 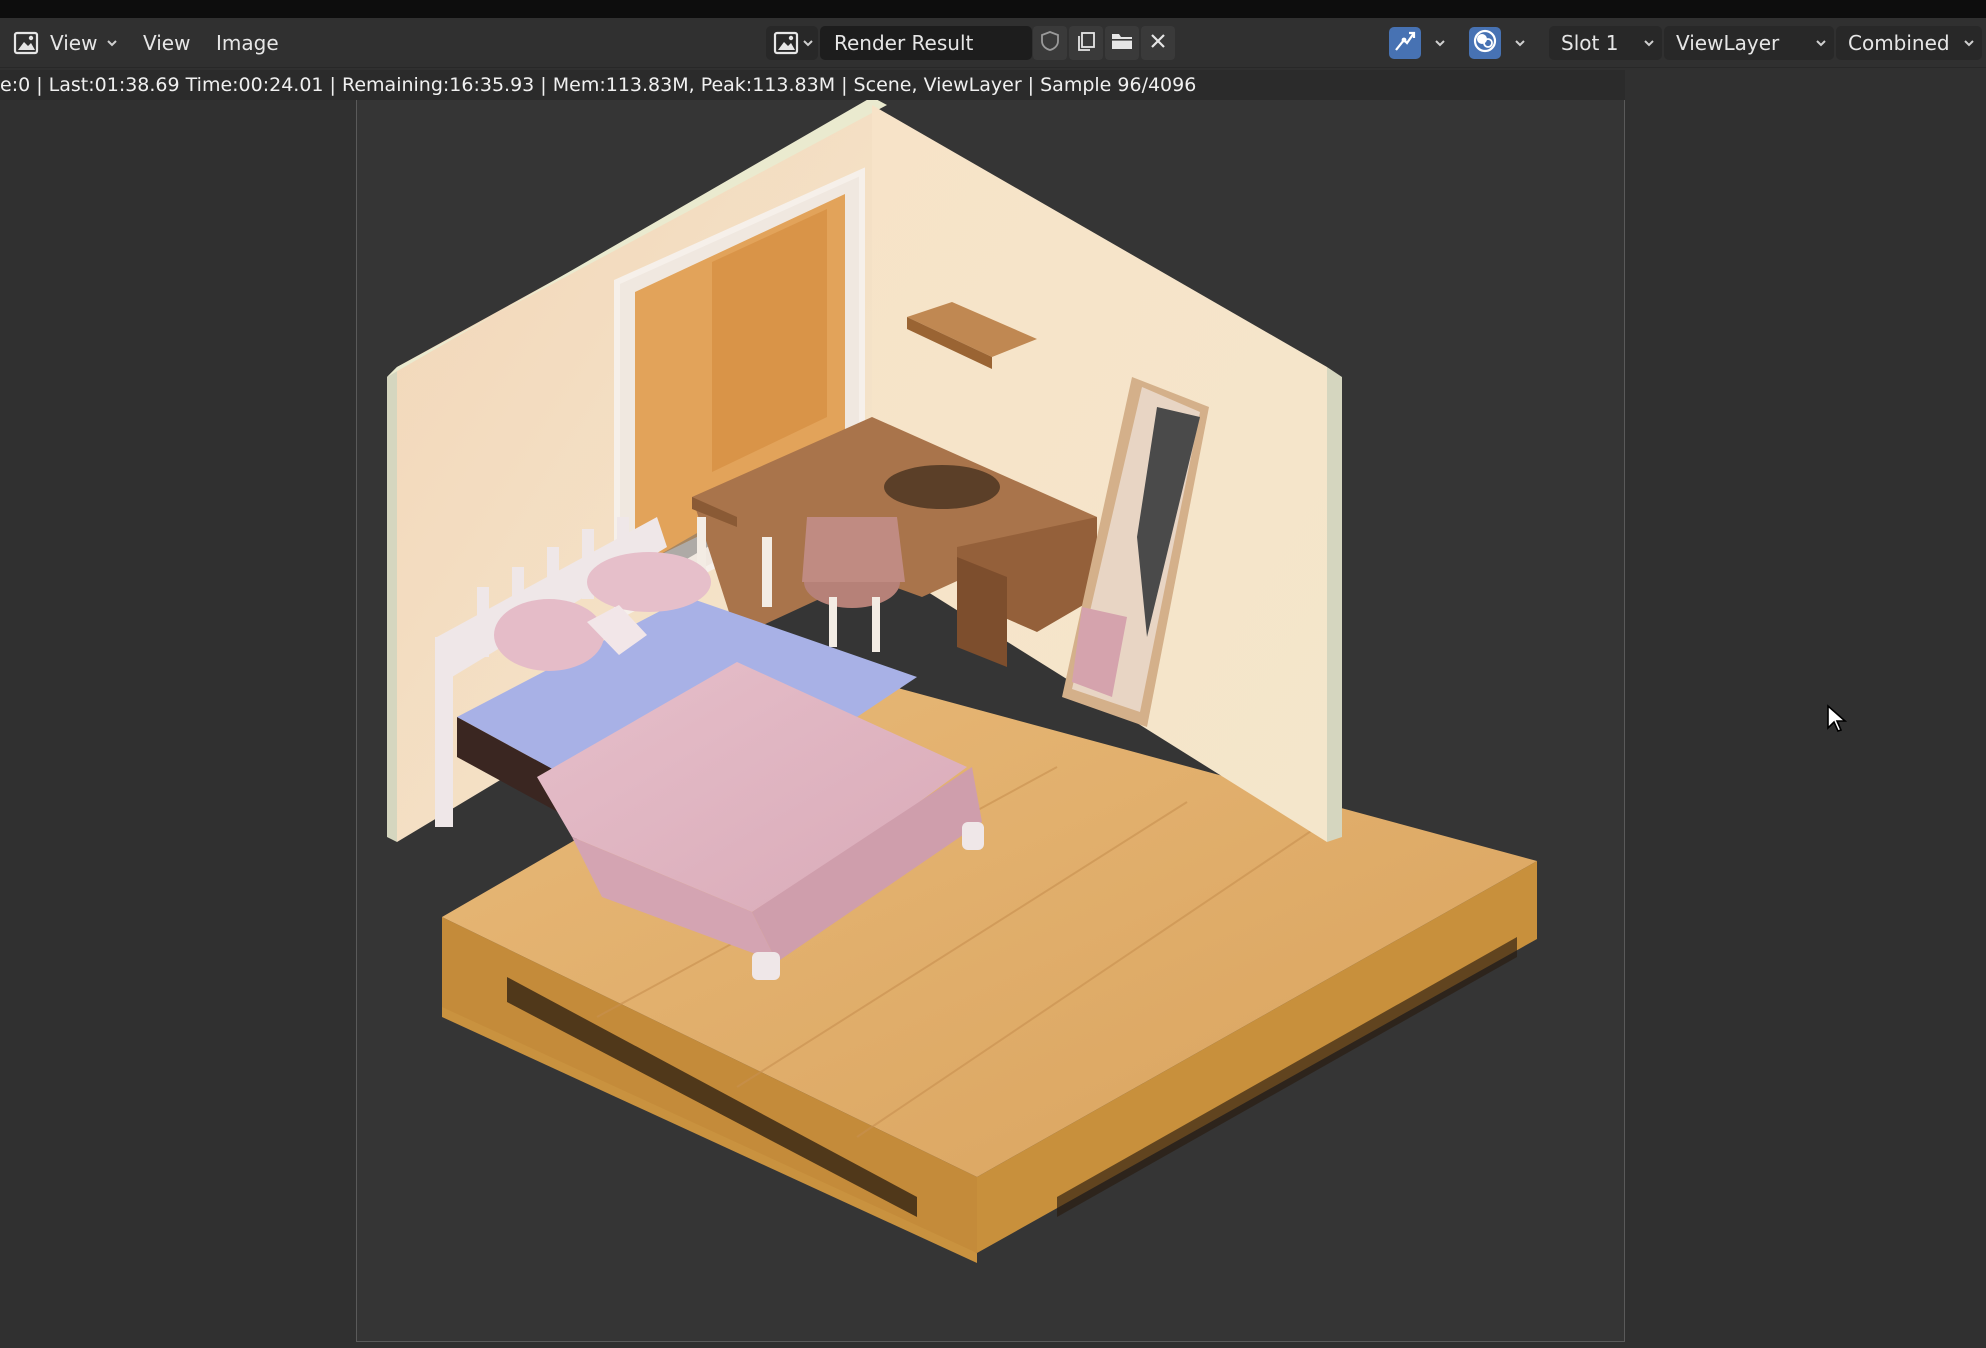 What do you see at coordinates (26, 43) in the screenshot?
I see `image-editor-icon` at bounding box center [26, 43].